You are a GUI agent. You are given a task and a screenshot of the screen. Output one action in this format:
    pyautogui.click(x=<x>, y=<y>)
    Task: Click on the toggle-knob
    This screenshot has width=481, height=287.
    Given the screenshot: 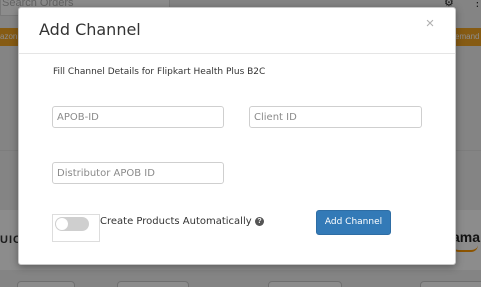 What is the action you would take?
    pyautogui.click(x=62, y=224)
    